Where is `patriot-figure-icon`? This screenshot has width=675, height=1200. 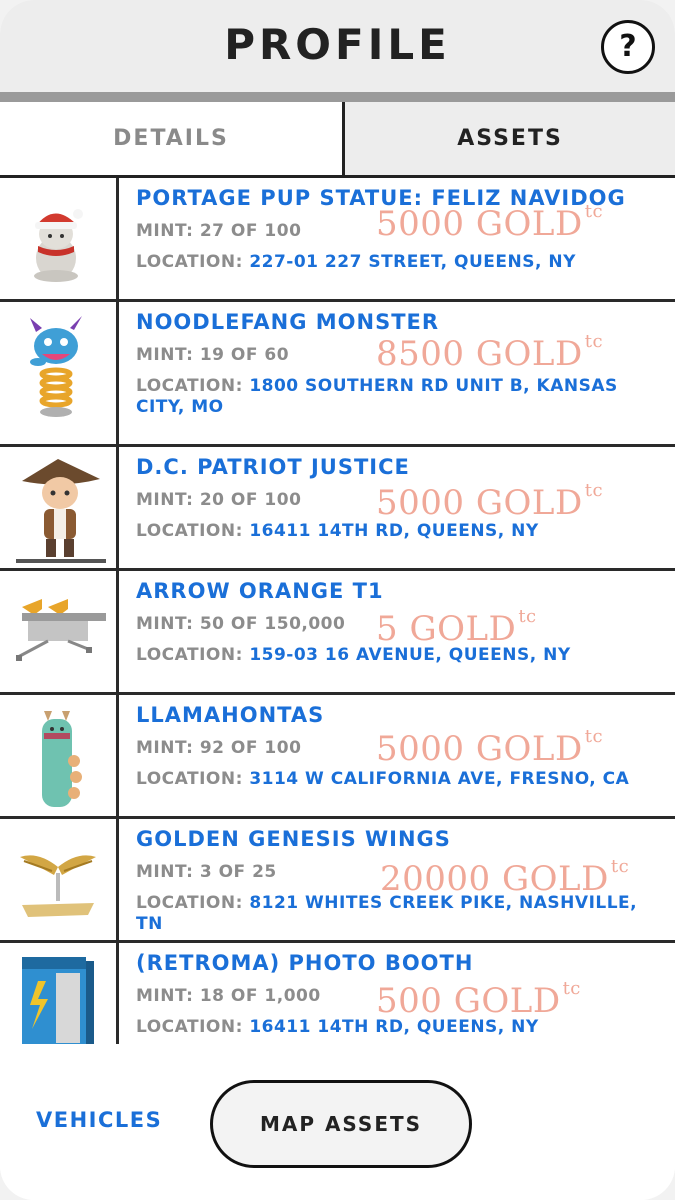
patriot-figure-icon is located at coordinates (61, 511).